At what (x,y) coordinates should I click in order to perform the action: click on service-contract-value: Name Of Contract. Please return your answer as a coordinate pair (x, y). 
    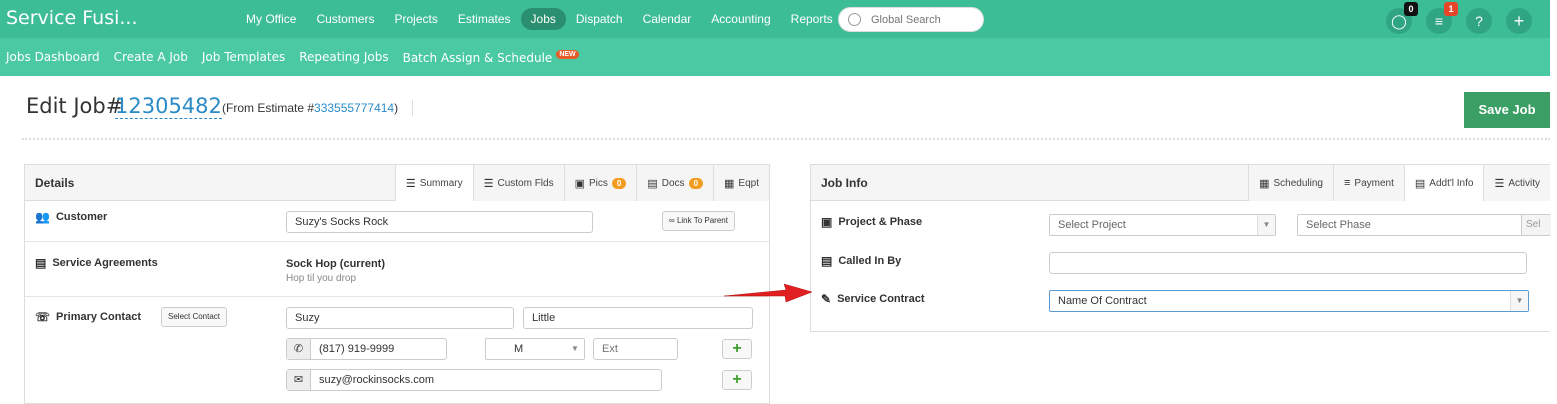
    Looking at the image, I should click on (1102, 301).